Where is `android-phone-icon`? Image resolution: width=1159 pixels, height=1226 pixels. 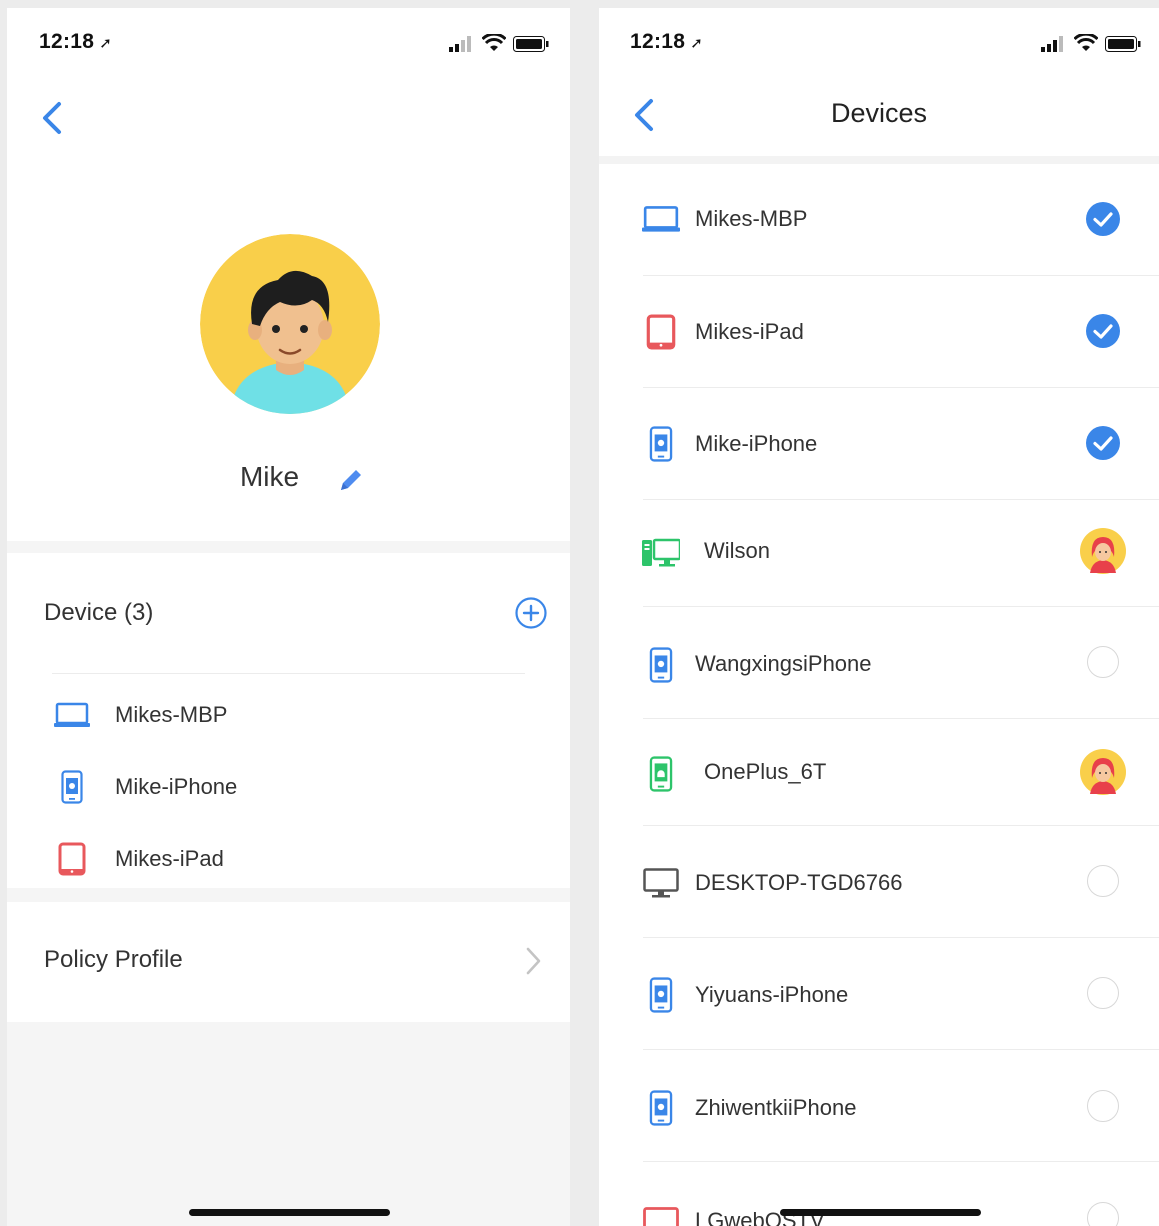
android-phone-icon is located at coordinates (661, 774).